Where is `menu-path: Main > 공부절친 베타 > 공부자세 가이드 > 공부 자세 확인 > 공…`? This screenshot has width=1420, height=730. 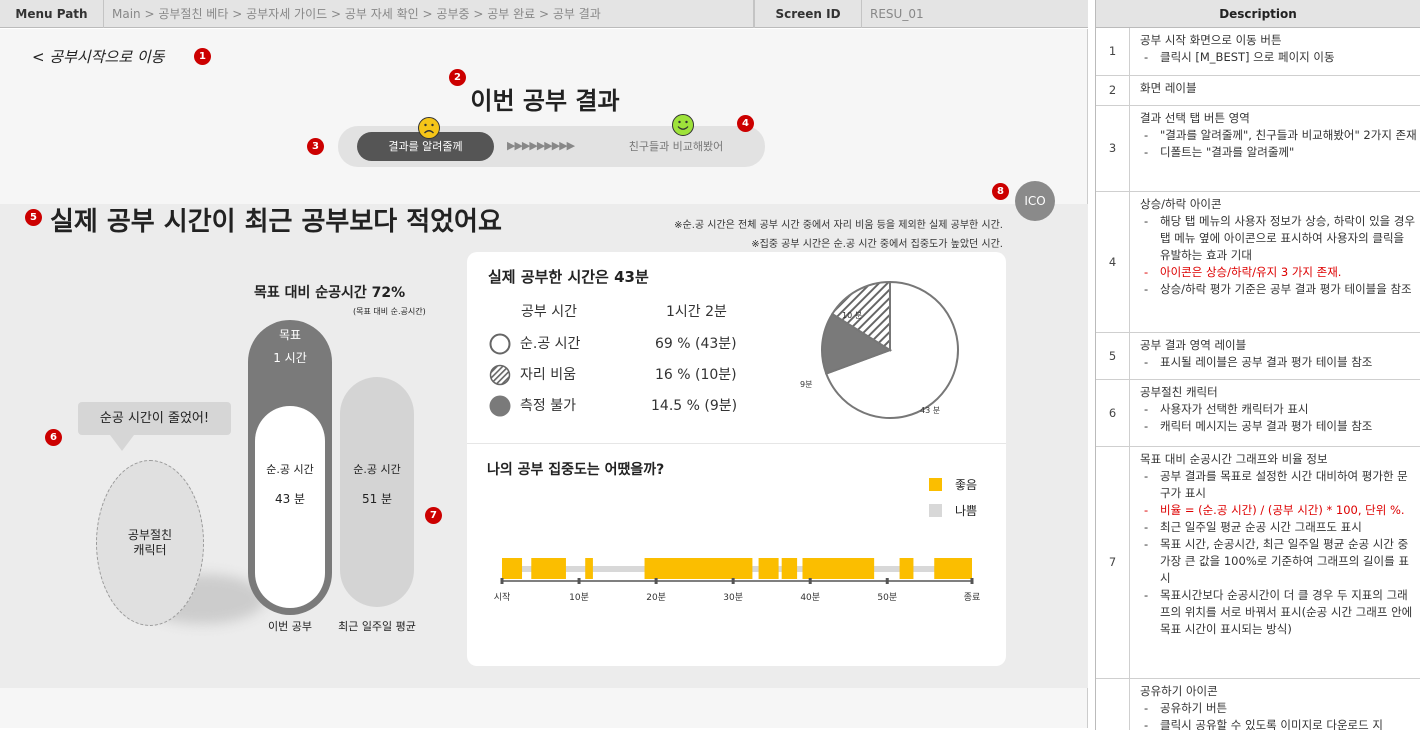
menu-path: Main > 공부절친 베타 > 공부자세 가이드 > 공부 자세 확인 > 공… is located at coordinates (429, 14).